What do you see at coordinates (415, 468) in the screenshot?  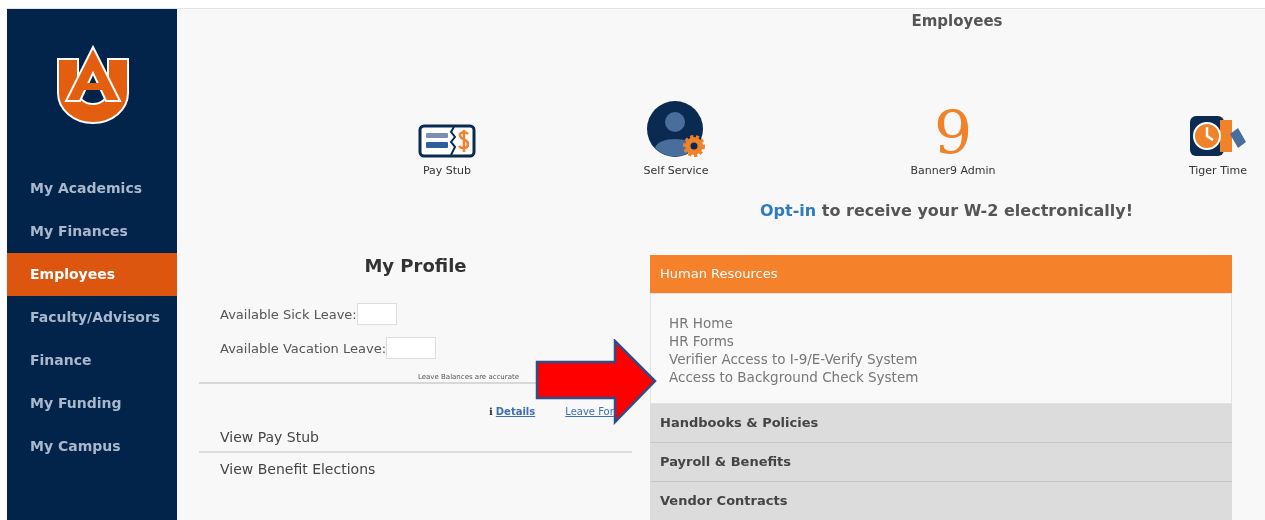 I see `profile-action: View Benefit Elections` at bounding box center [415, 468].